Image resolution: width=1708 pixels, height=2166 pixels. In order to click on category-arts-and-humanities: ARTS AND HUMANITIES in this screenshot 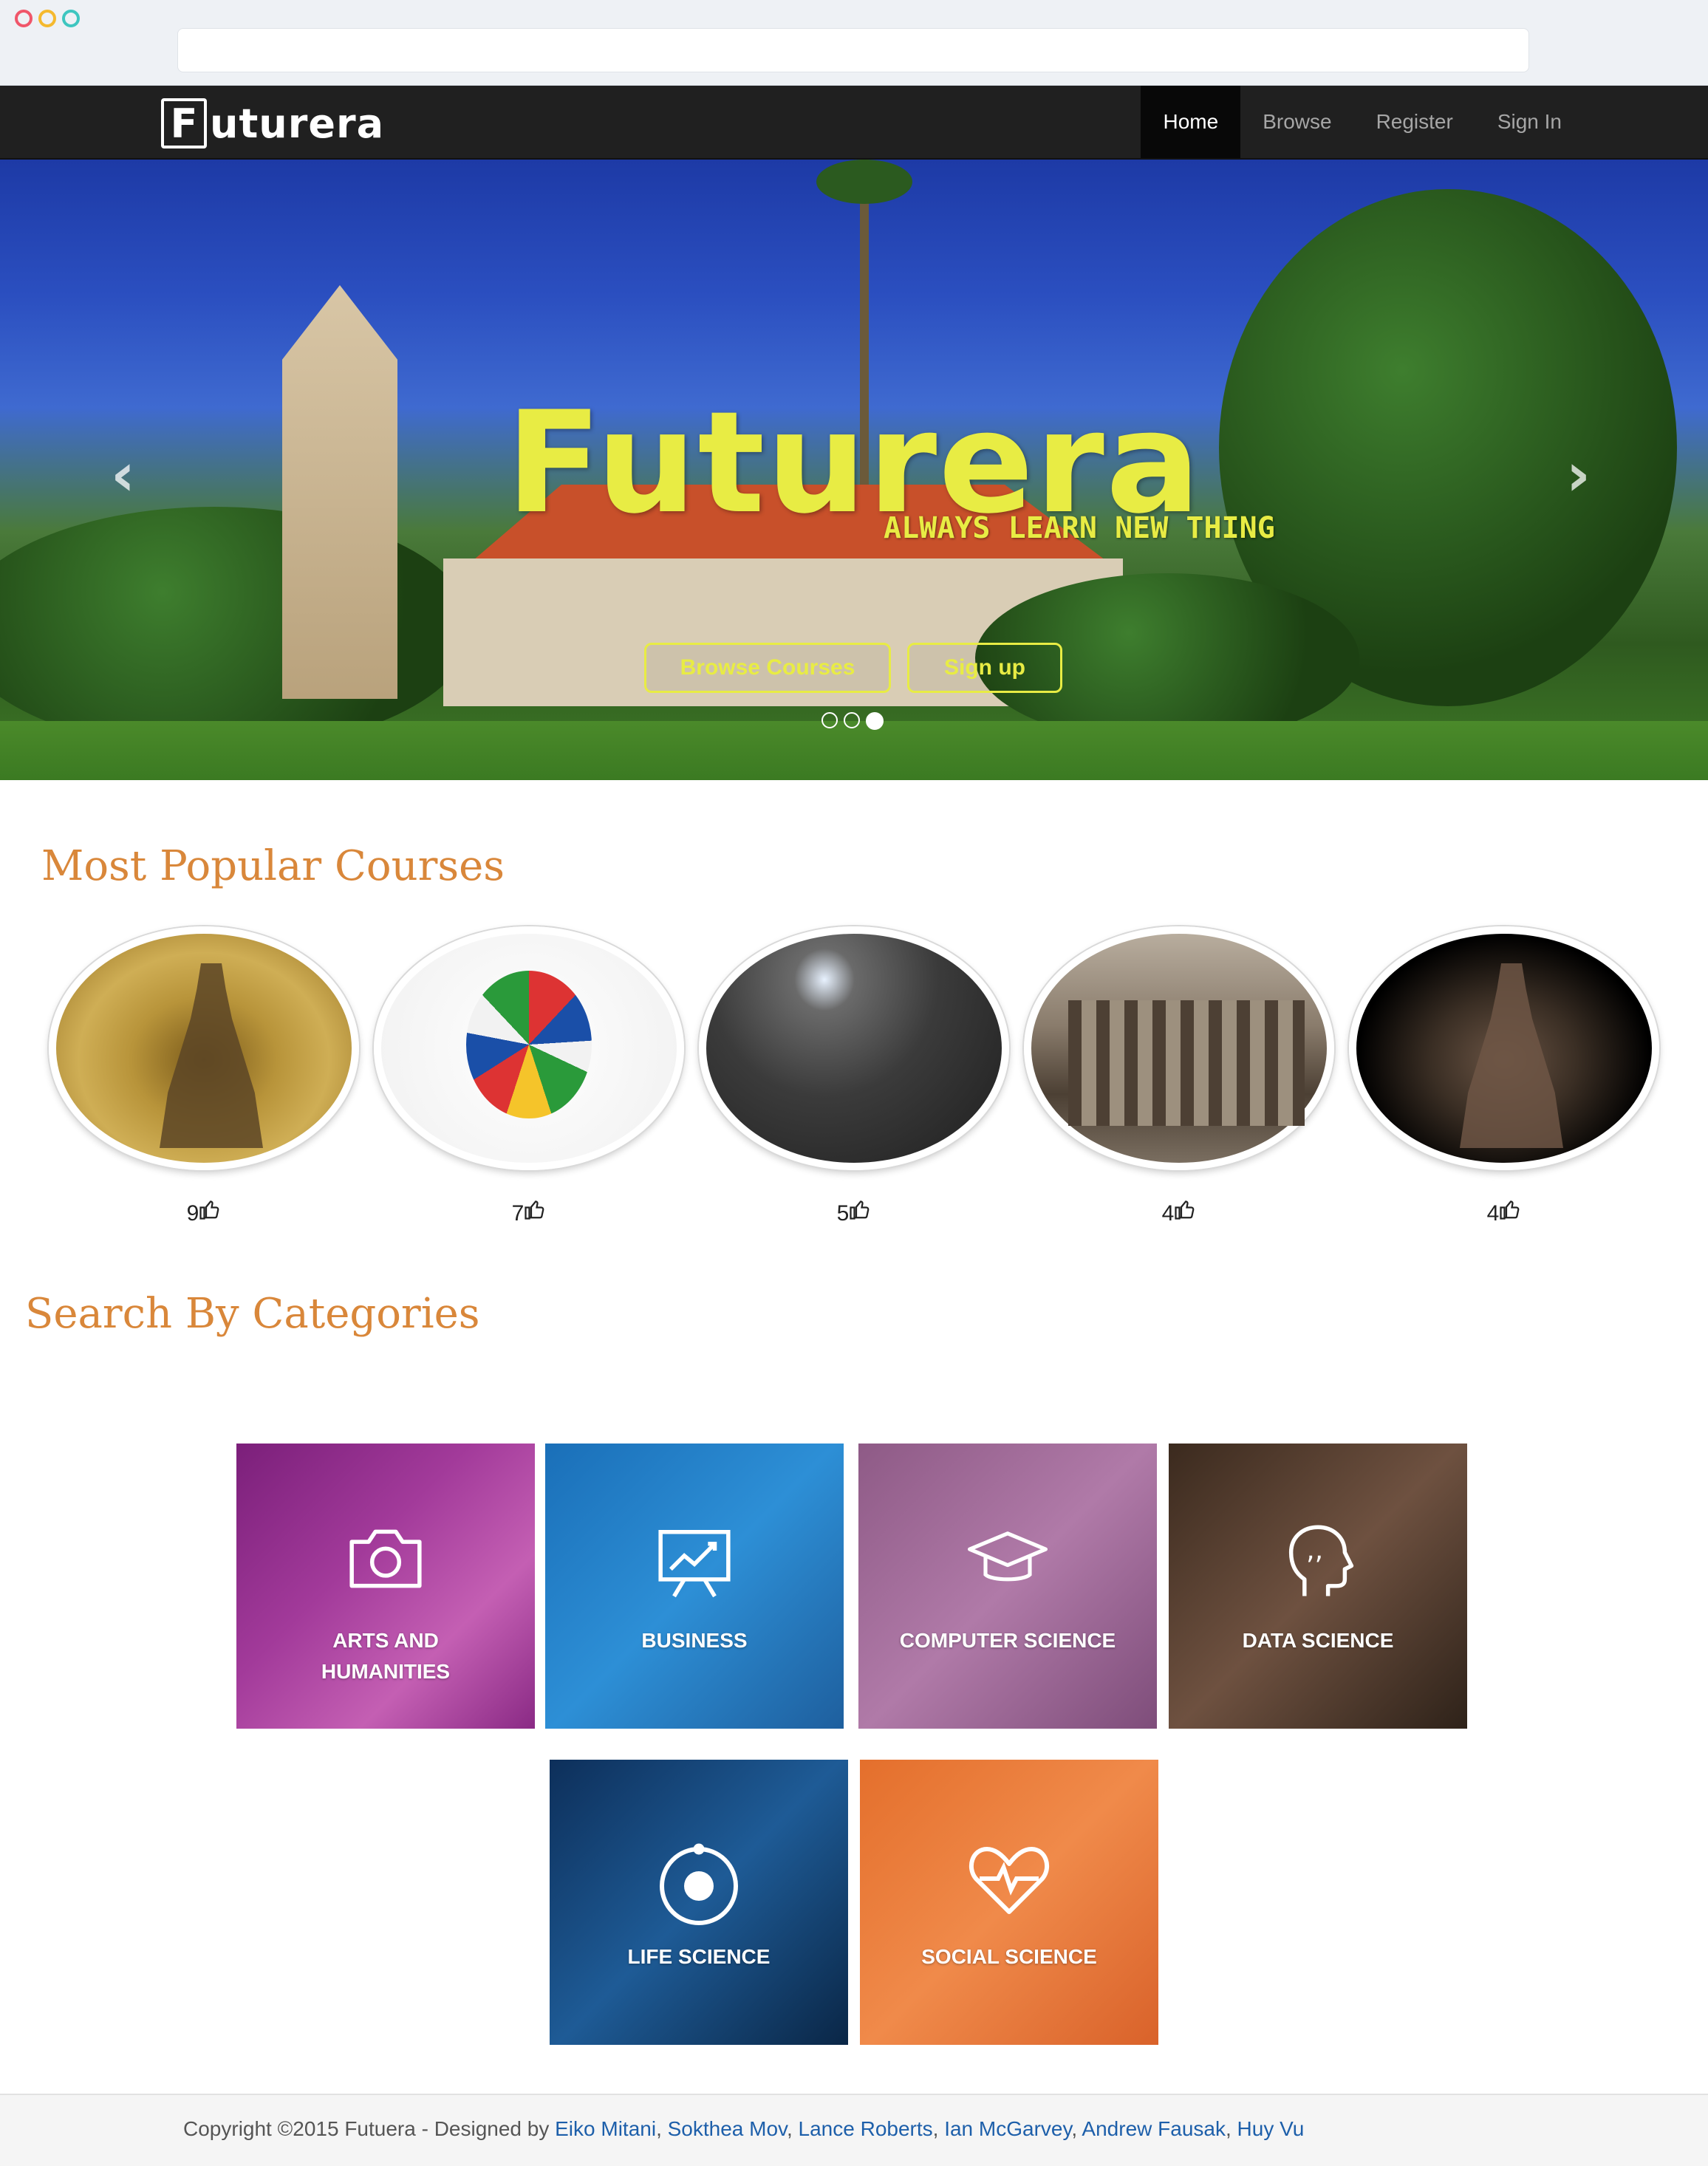, I will do `click(385, 1586)`.